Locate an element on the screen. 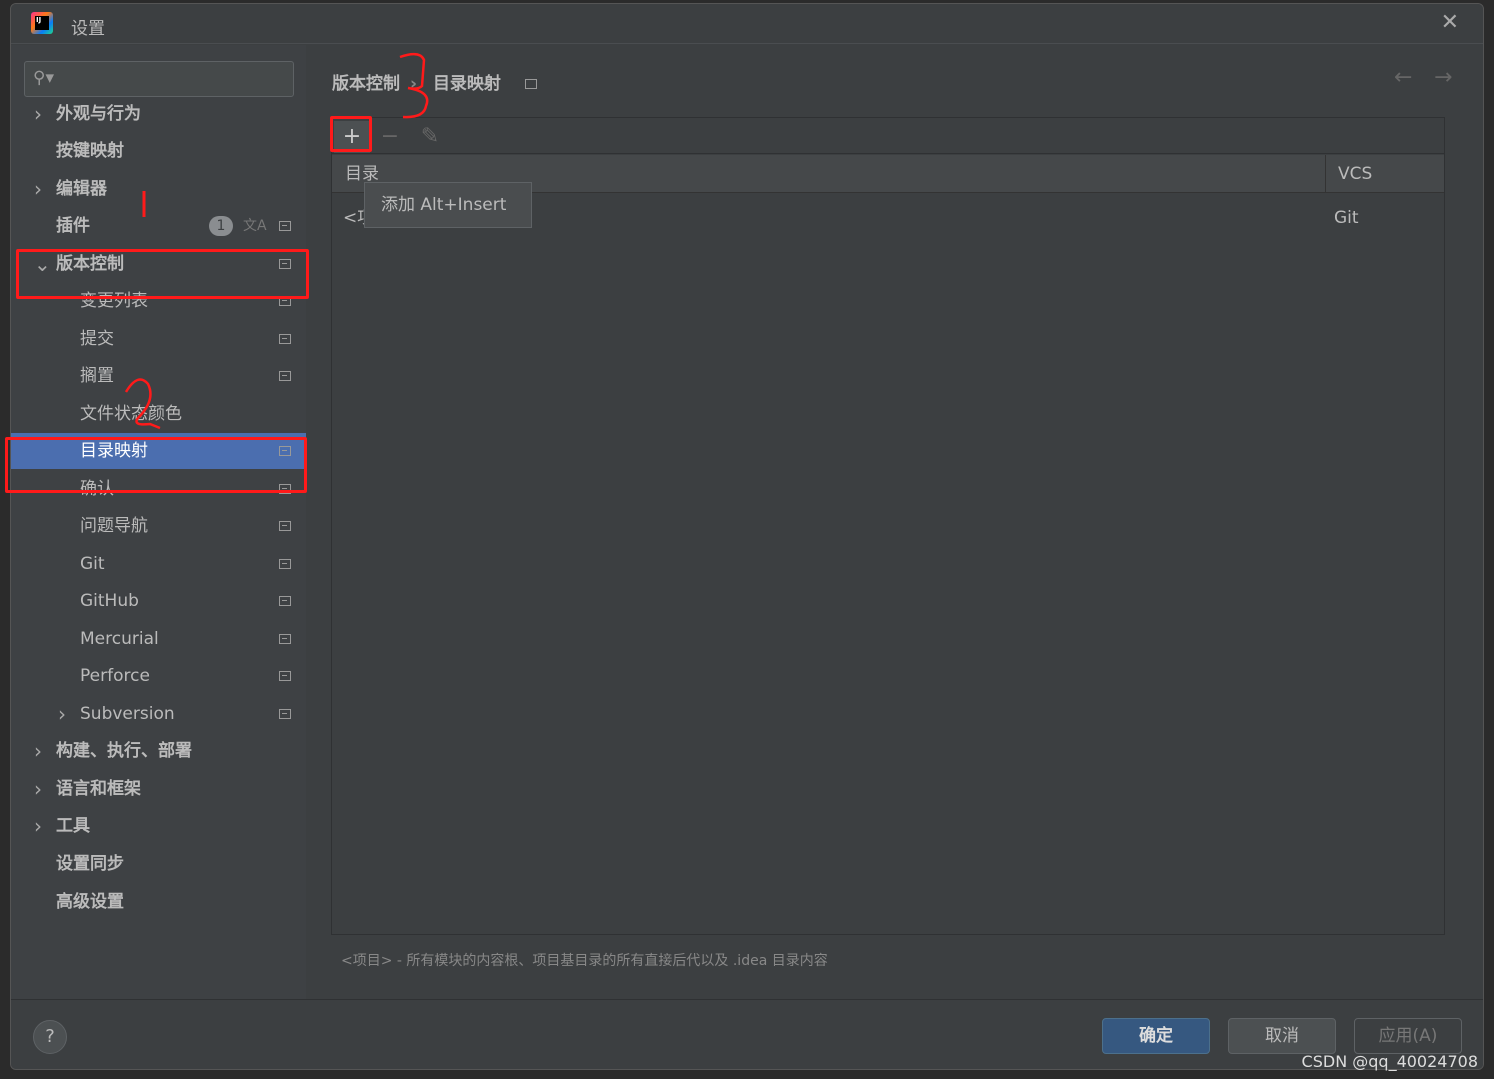 The image size is (1494, 1079). remove-button: − is located at coordinates (390, 137).